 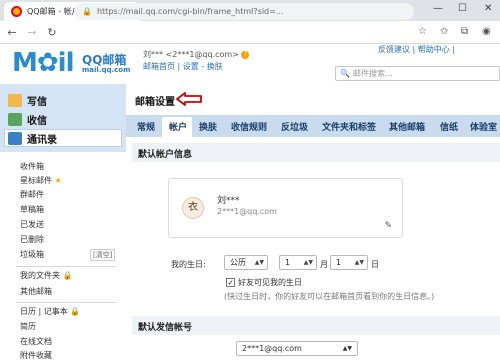 What do you see at coordinates (488, 8) in the screenshot?
I see `window-close-icon: ✕` at bounding box center [488, 8].